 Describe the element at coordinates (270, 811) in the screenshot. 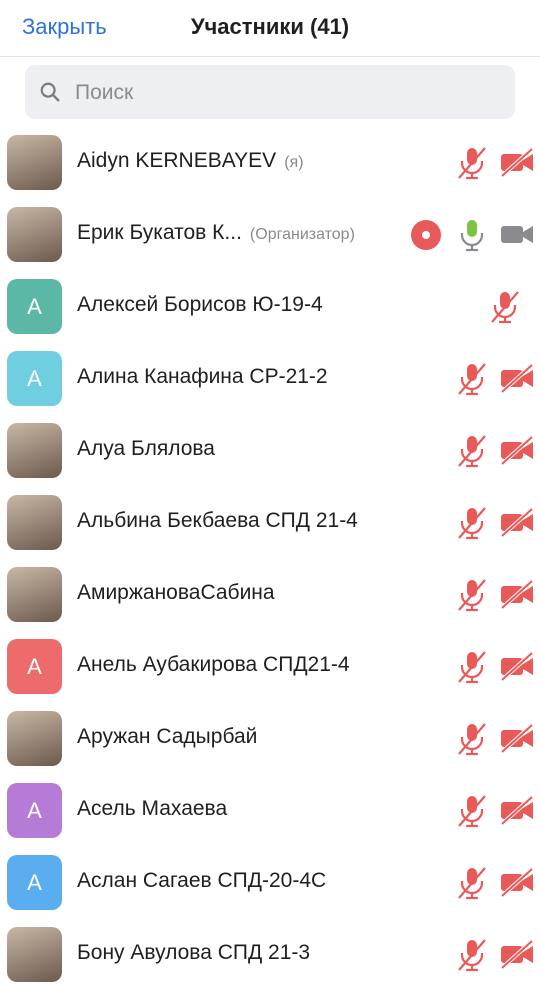

I see `participant-row: A Асель Махаева` at that location.